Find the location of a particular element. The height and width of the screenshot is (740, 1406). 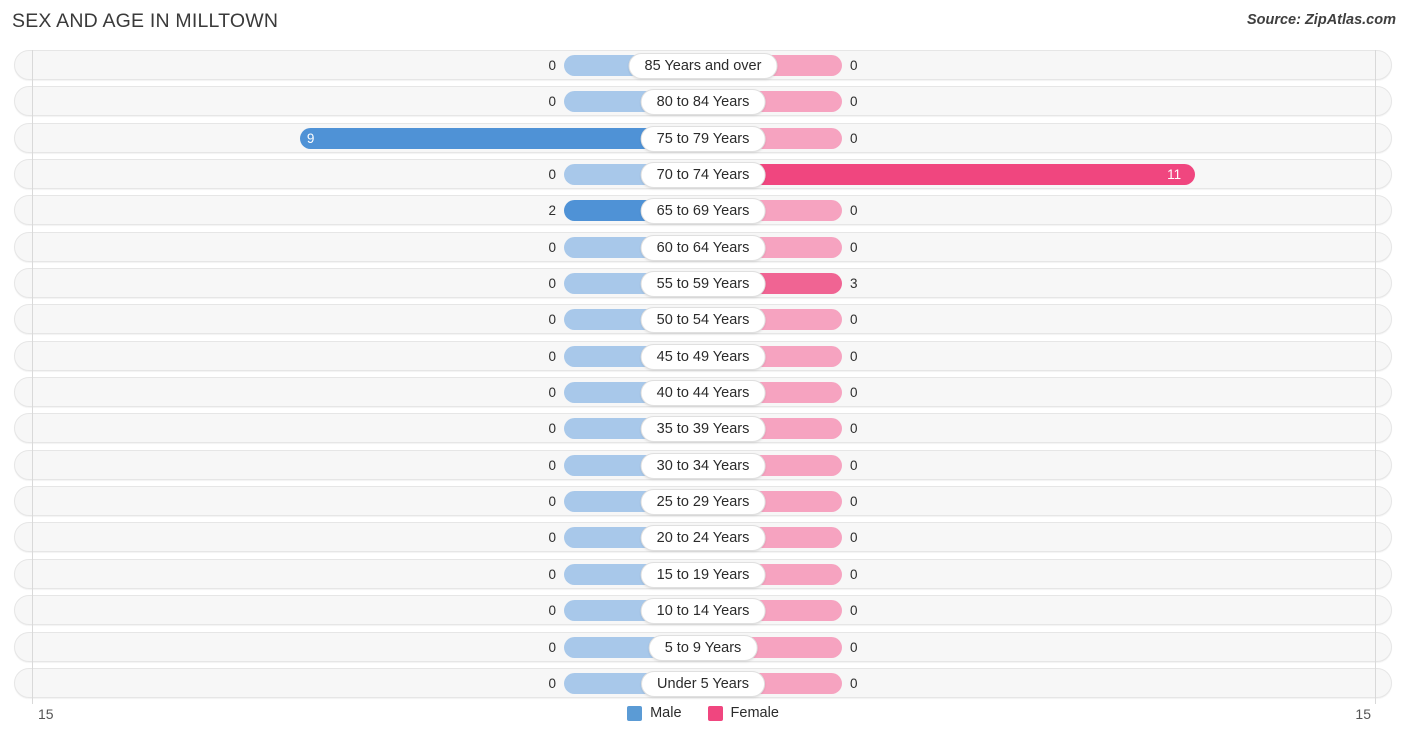

table-row: 0 0 40 to 44 Years is located at coordinates (703, 392).